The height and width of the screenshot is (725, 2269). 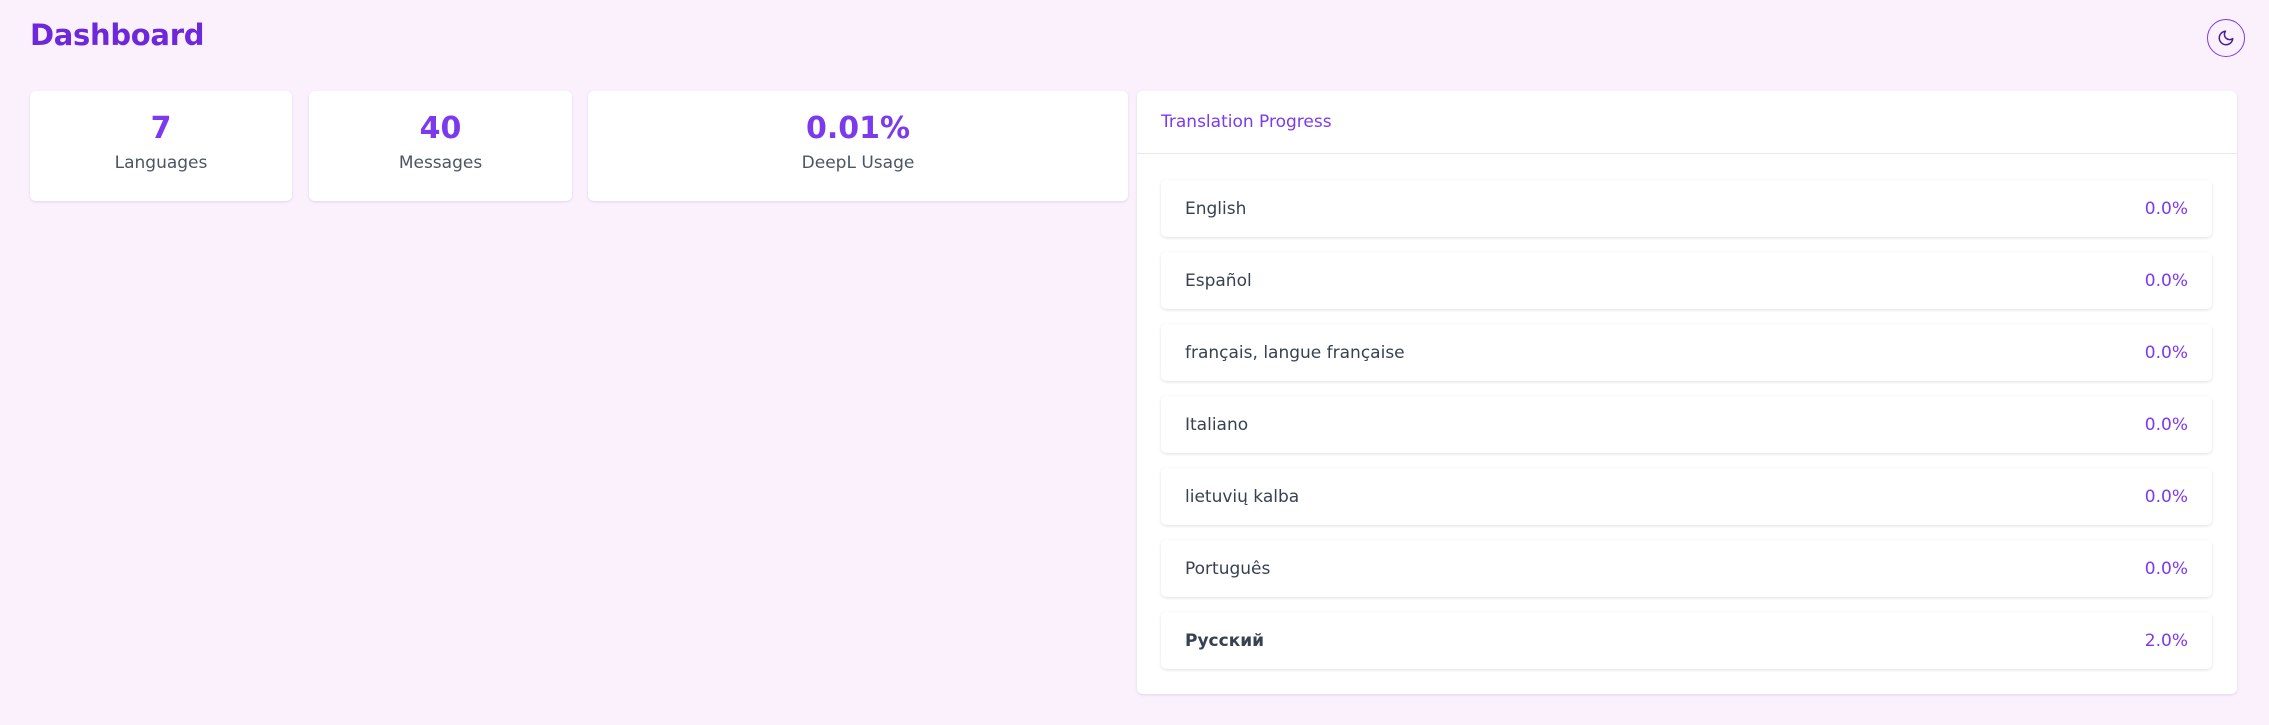 What do you see at coordinates (1217, 424) in the screenshot?
I see `language-name: Italiano` at bounding box center [1217, 424].